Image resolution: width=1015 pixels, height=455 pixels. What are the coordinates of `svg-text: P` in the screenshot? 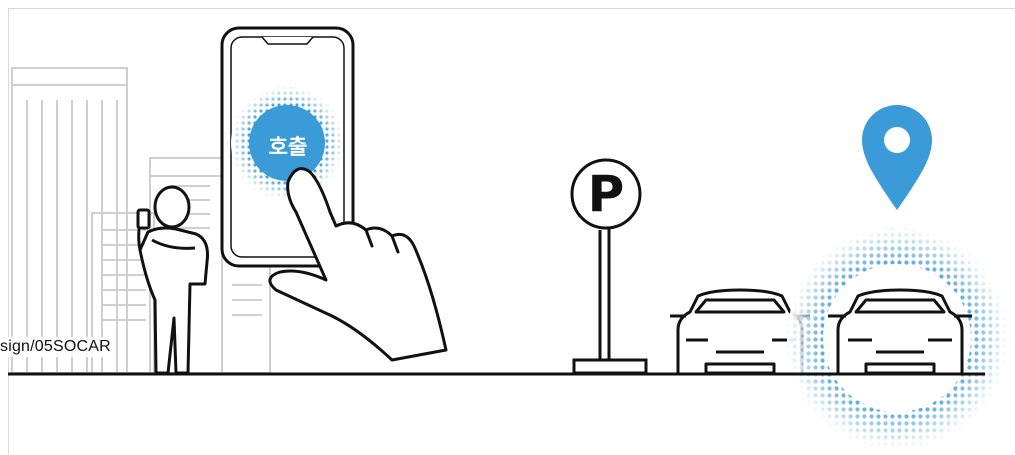 It's located at (606, 194).